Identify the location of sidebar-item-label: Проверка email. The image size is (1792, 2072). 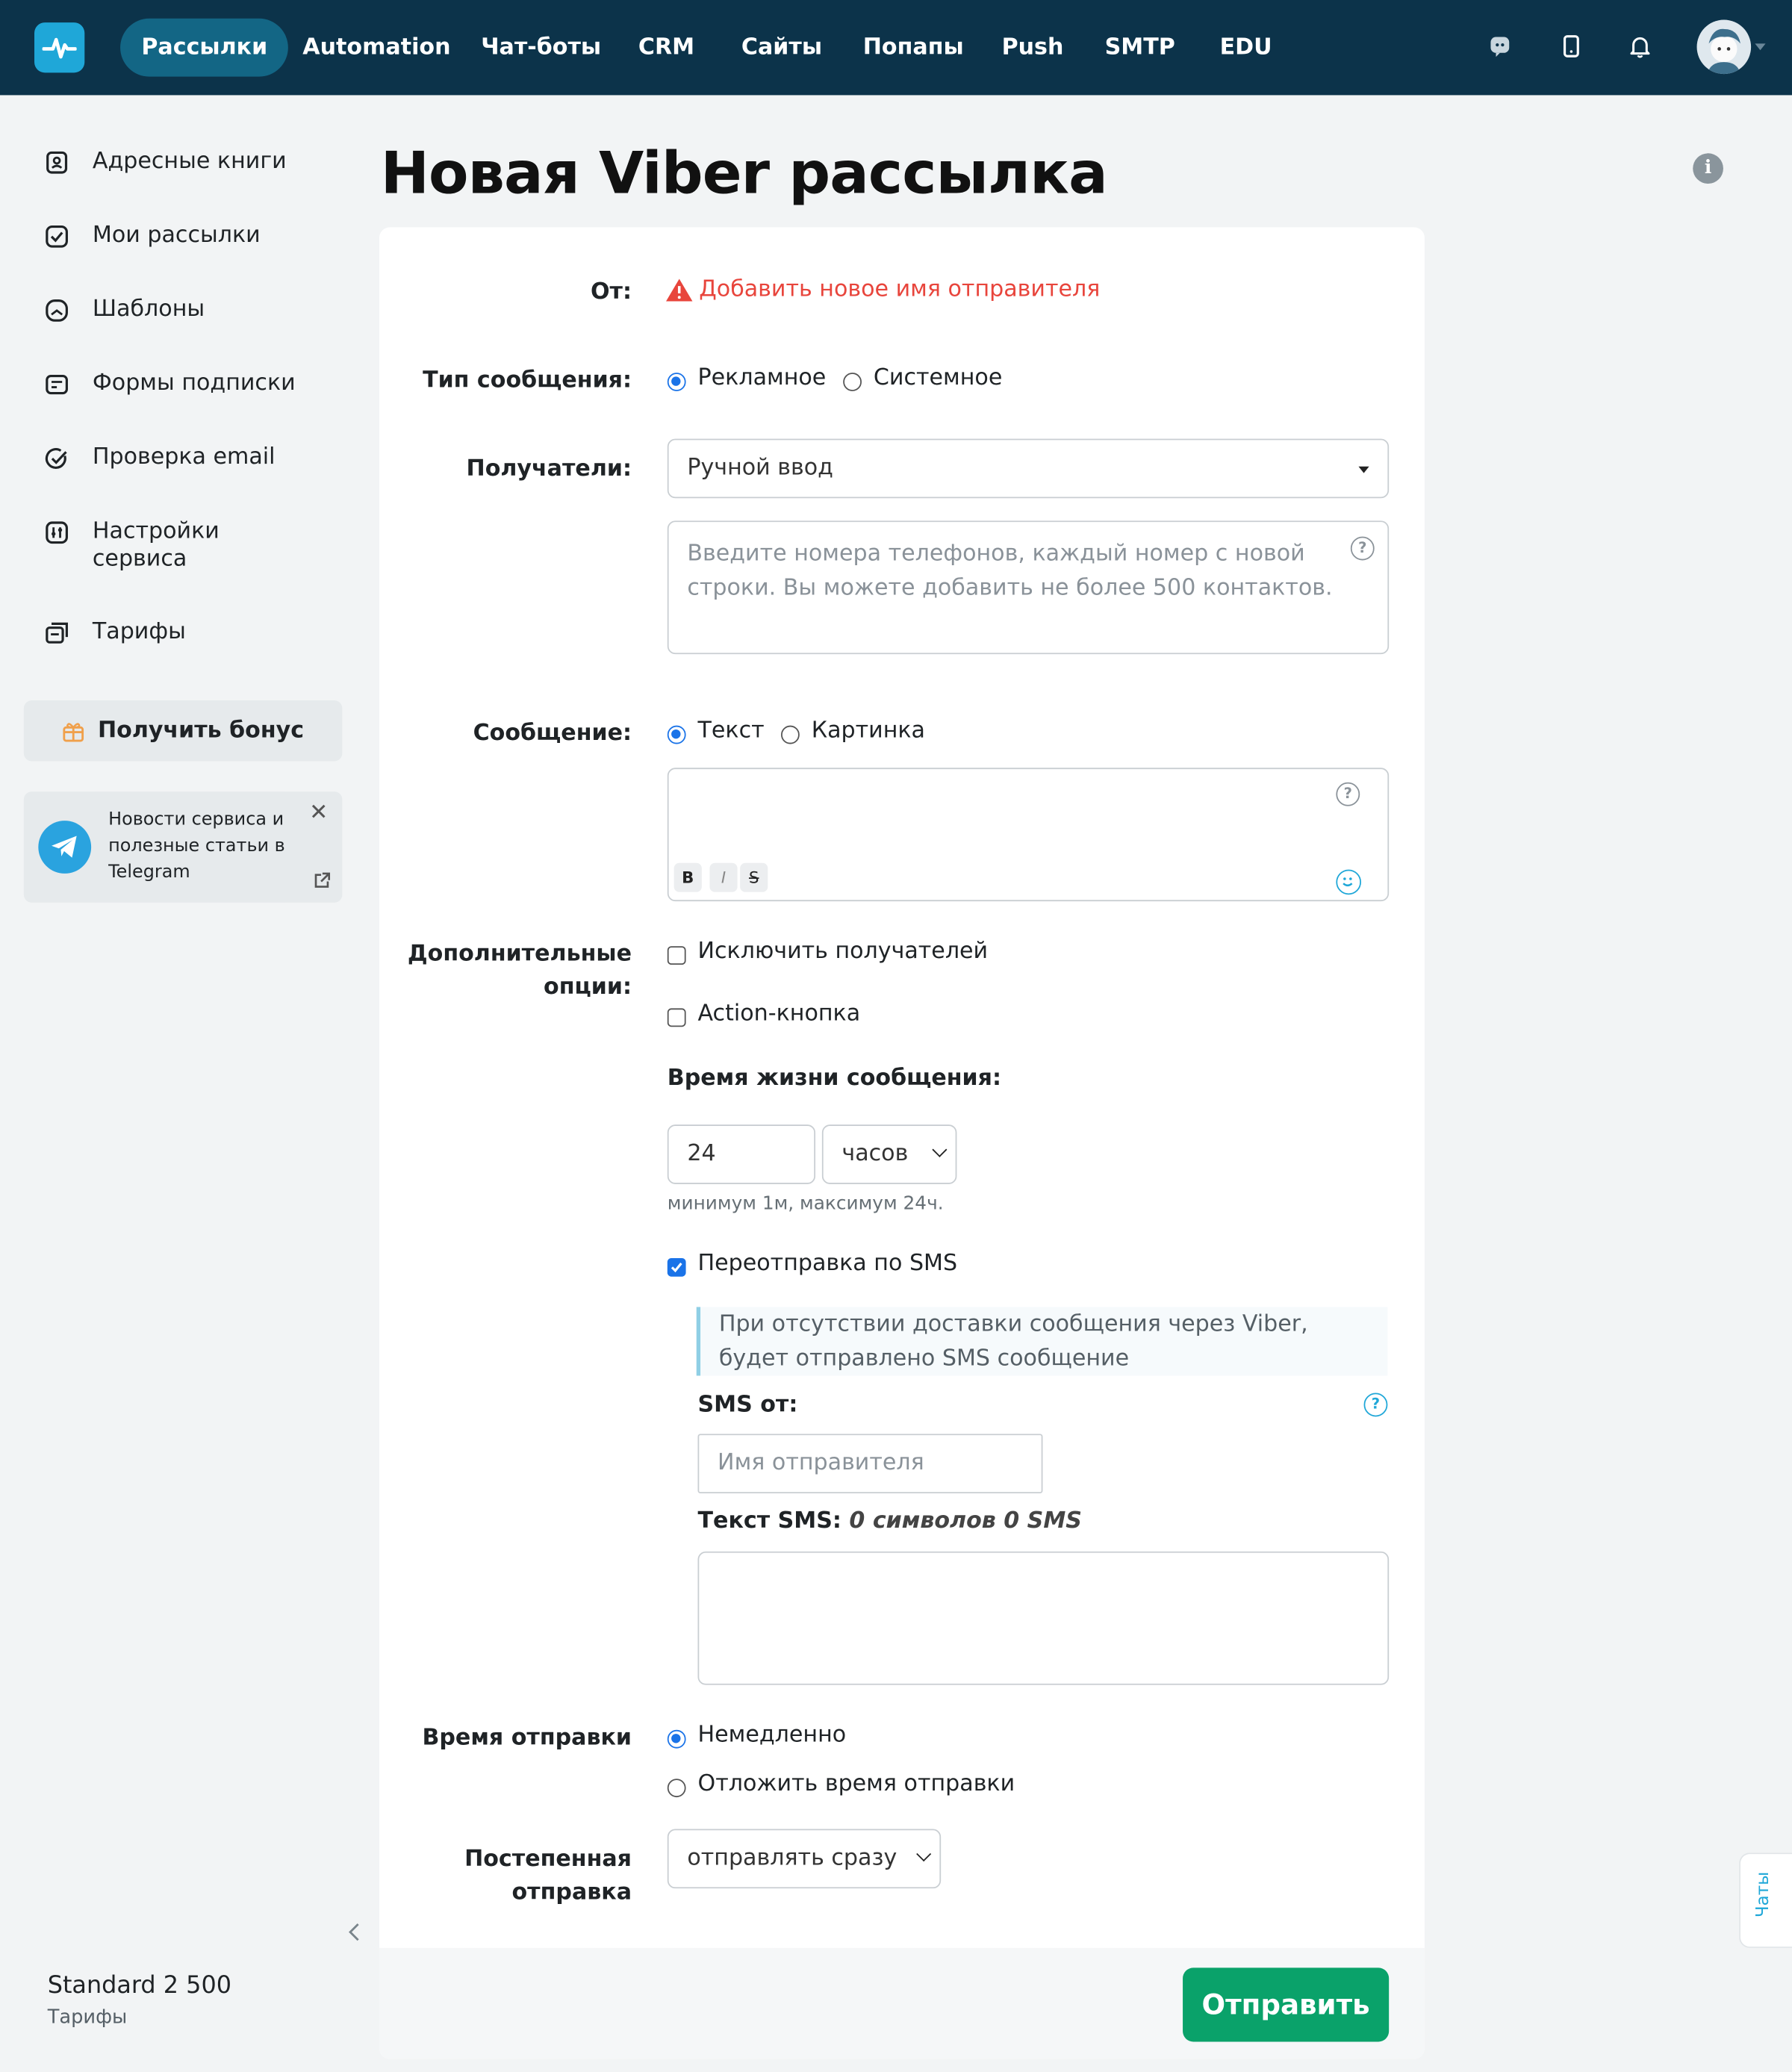
(184, 457).